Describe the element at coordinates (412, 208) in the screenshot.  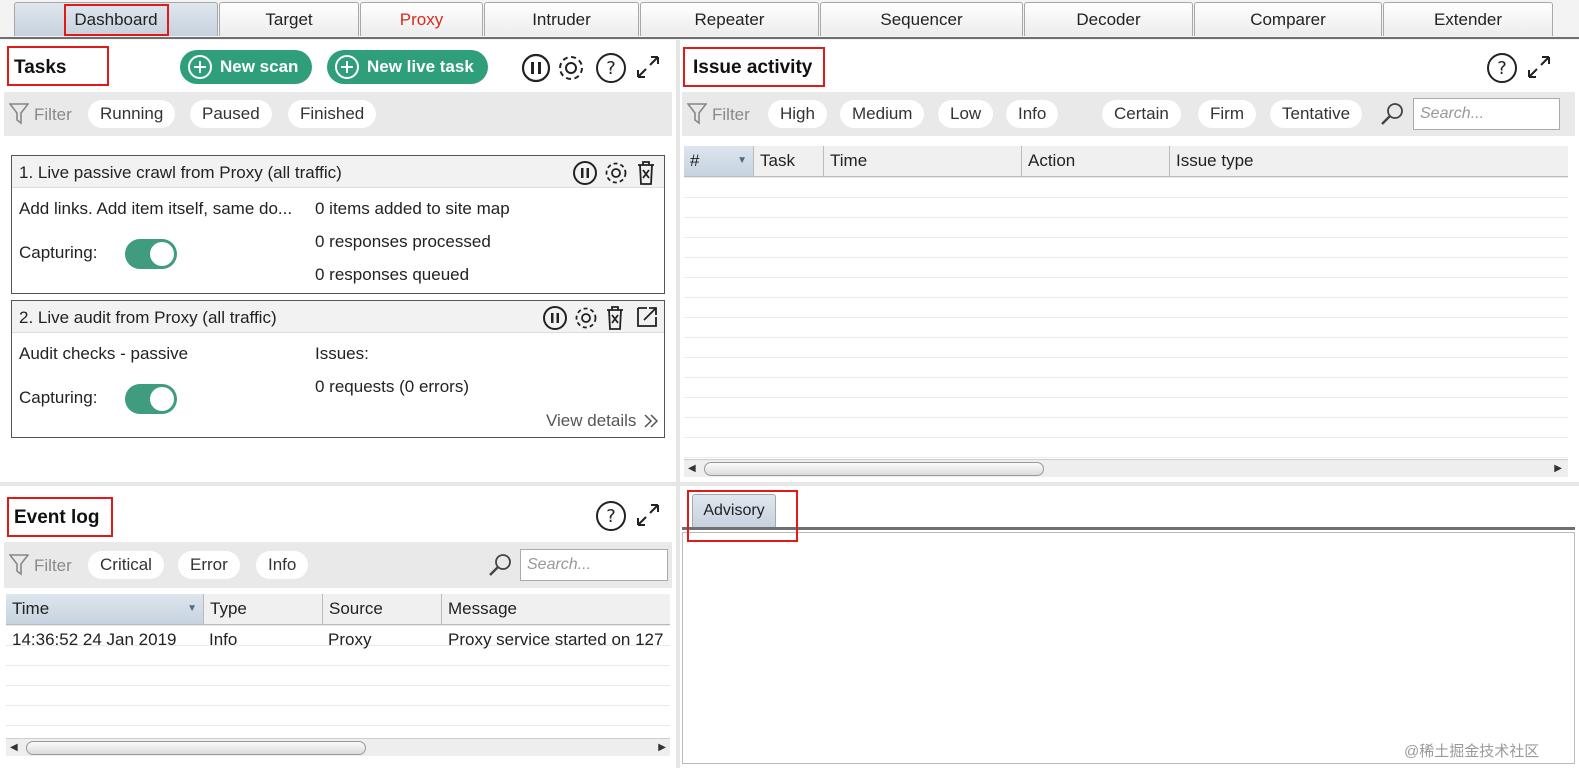
I see `stat-items-added: 0 items added to site map` at that location.